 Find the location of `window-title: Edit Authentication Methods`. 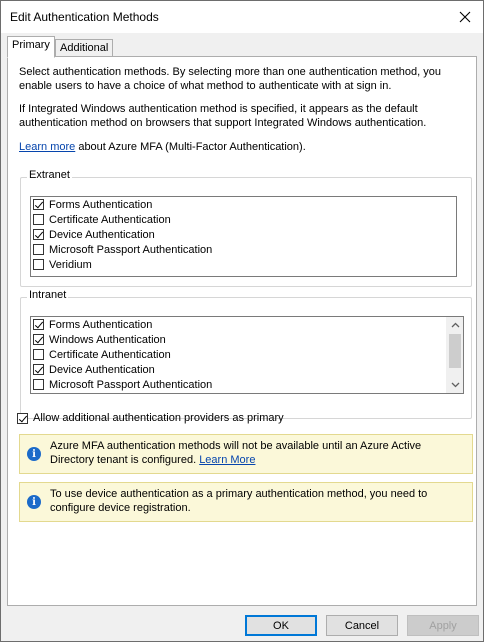

window-title: Edit Authentication Methods is located at coordinates (84, 17).